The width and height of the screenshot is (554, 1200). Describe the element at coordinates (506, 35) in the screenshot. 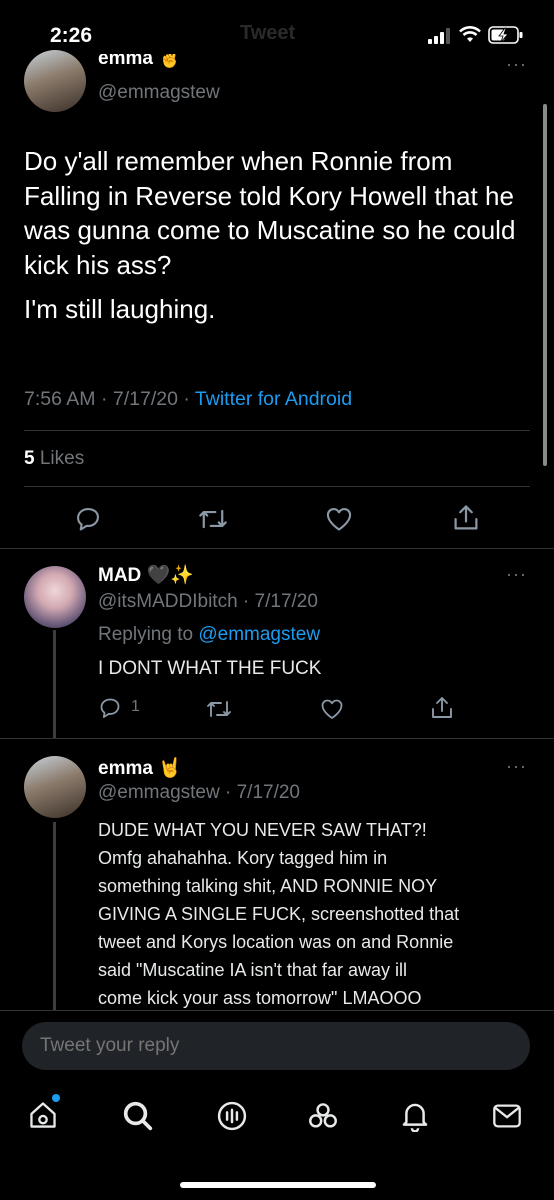

I see `battery-icon` at that location.